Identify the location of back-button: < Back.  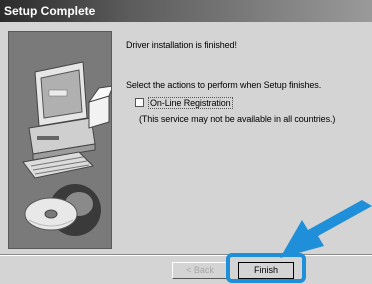
(200, 270).